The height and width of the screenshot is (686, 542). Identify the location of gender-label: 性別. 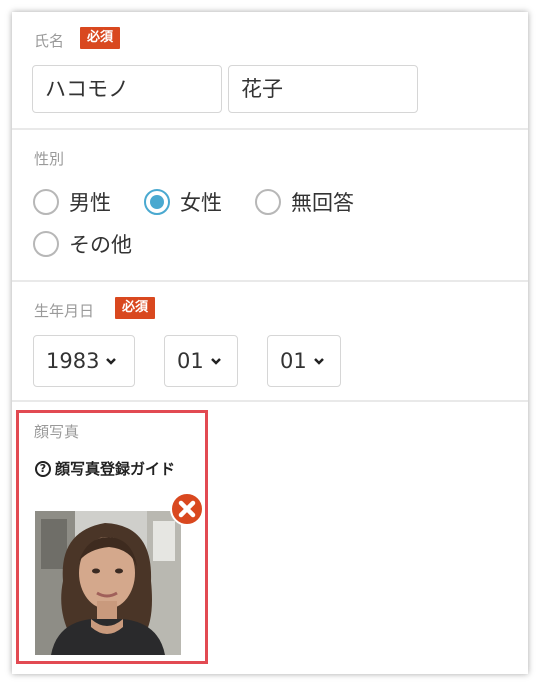
(49, 159).